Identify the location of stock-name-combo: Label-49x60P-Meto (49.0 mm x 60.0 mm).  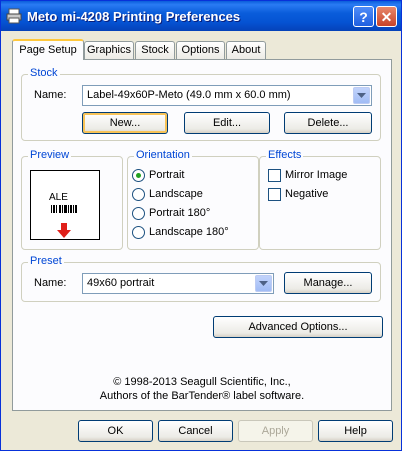
(227, 95).